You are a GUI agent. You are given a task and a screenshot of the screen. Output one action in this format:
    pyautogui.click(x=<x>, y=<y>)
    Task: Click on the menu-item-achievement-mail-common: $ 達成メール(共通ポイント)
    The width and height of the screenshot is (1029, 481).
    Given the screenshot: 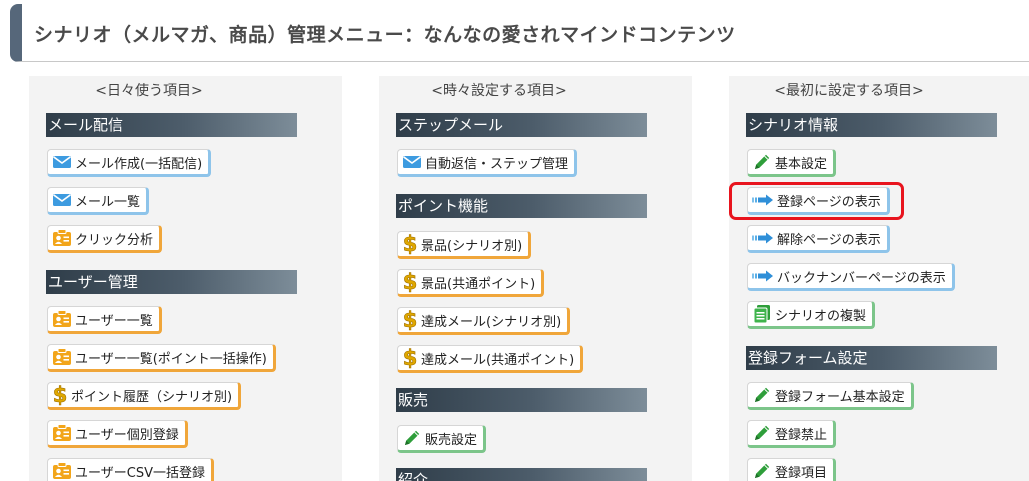 What is the action you would take?
    pyautogui.click(x=490, y=359)
    